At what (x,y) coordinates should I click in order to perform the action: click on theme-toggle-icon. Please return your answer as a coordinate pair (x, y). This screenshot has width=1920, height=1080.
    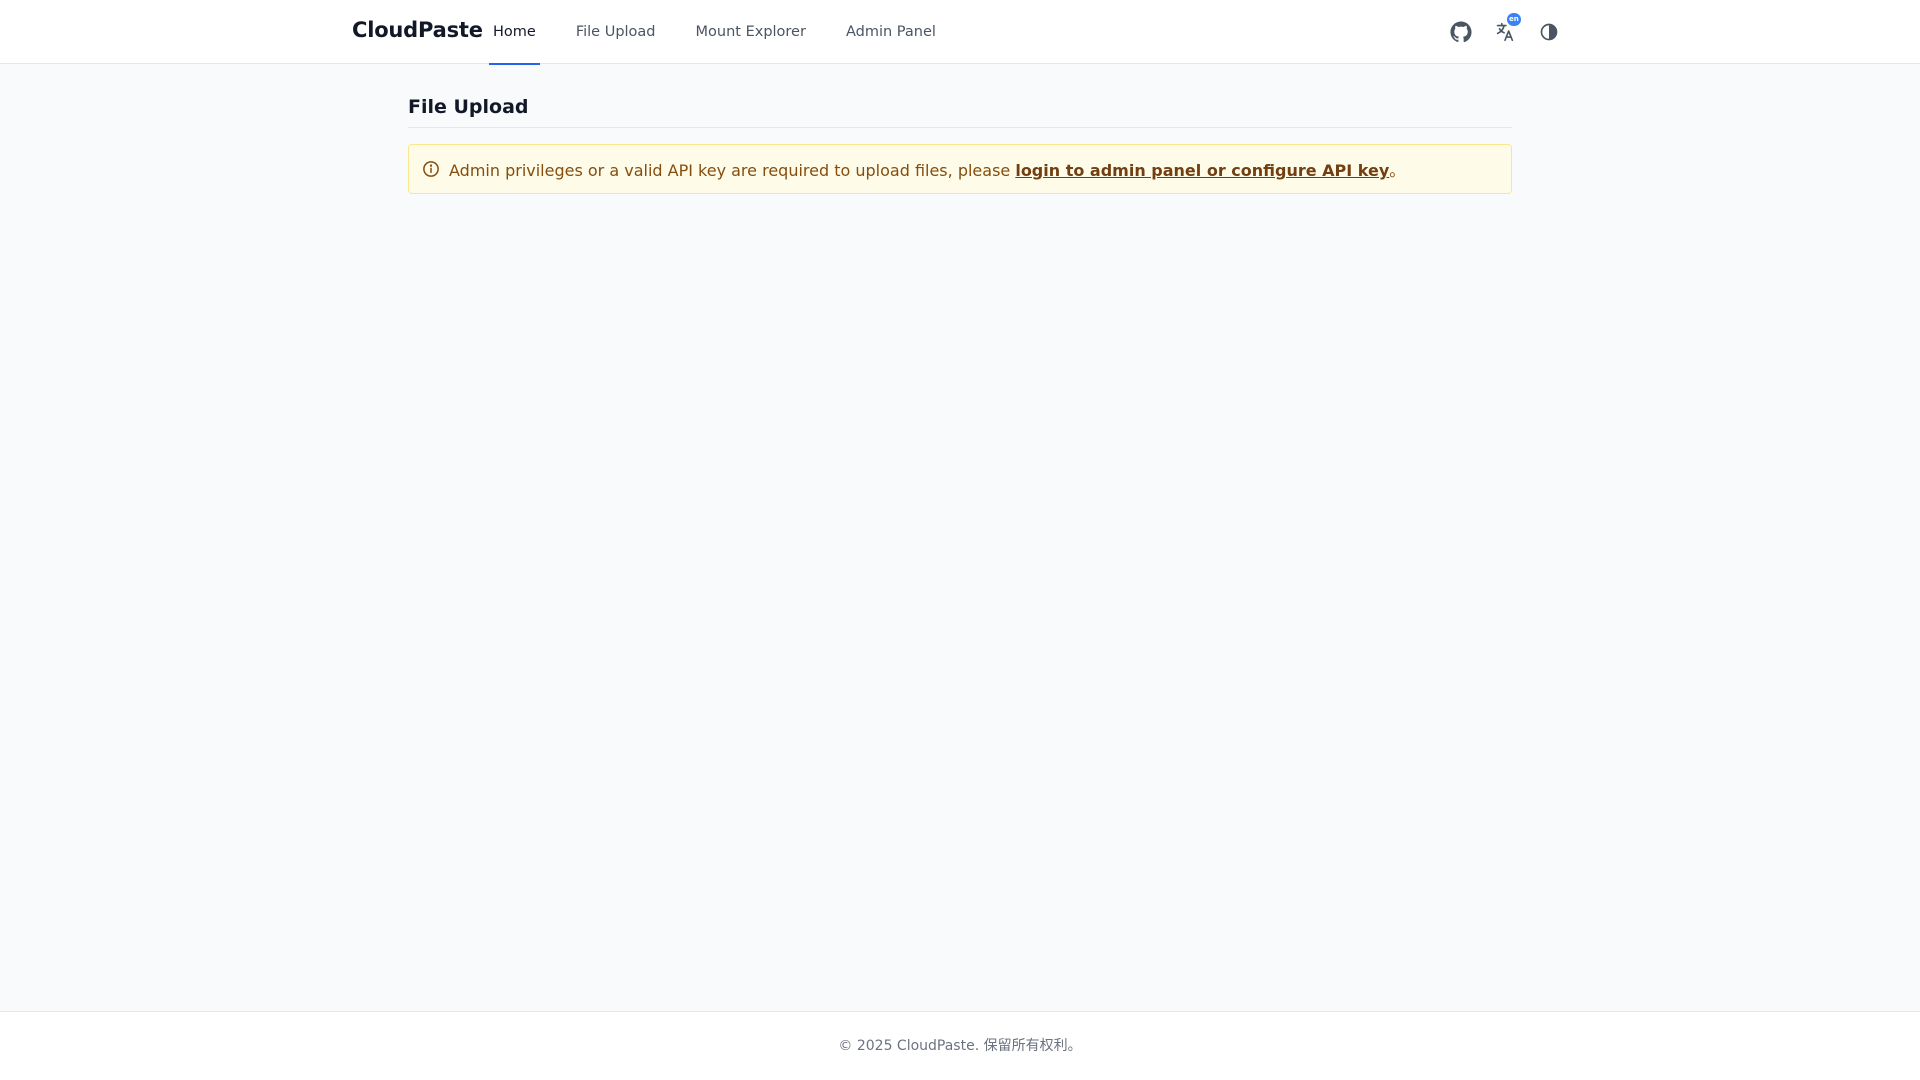
    Looking at the image, I should click on (1549, 32).